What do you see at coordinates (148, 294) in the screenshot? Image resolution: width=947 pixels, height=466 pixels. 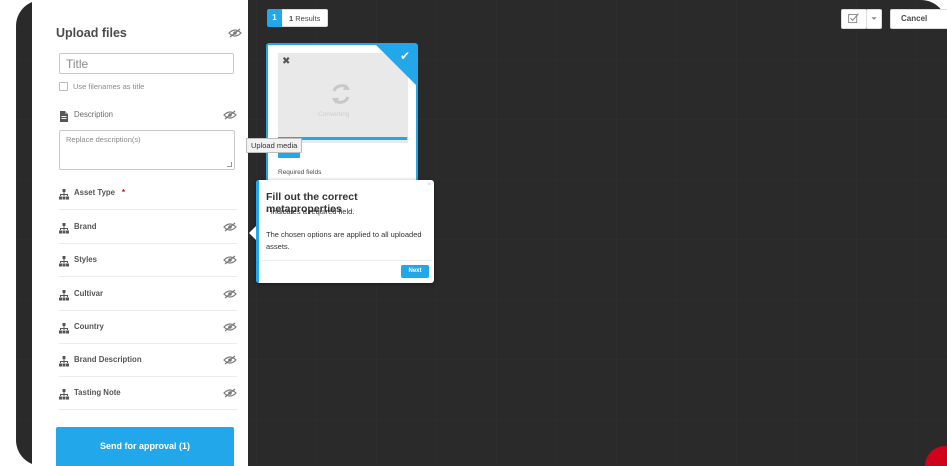 I see `metaproperty-row: Cultivar` at bounding box center [148, 294].